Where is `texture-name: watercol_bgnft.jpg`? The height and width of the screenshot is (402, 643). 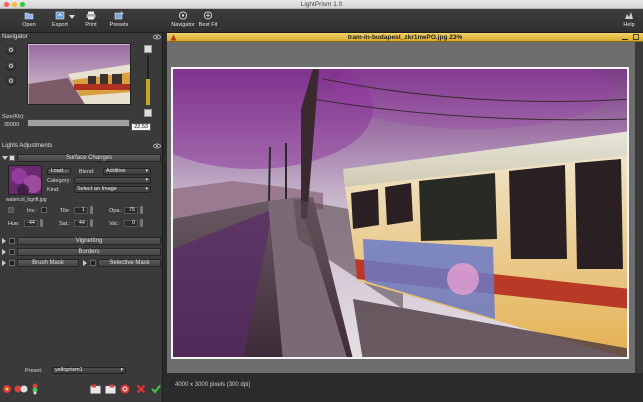
texture-name: watercol_bgnft.jpg is located at coordinates (26, 200).